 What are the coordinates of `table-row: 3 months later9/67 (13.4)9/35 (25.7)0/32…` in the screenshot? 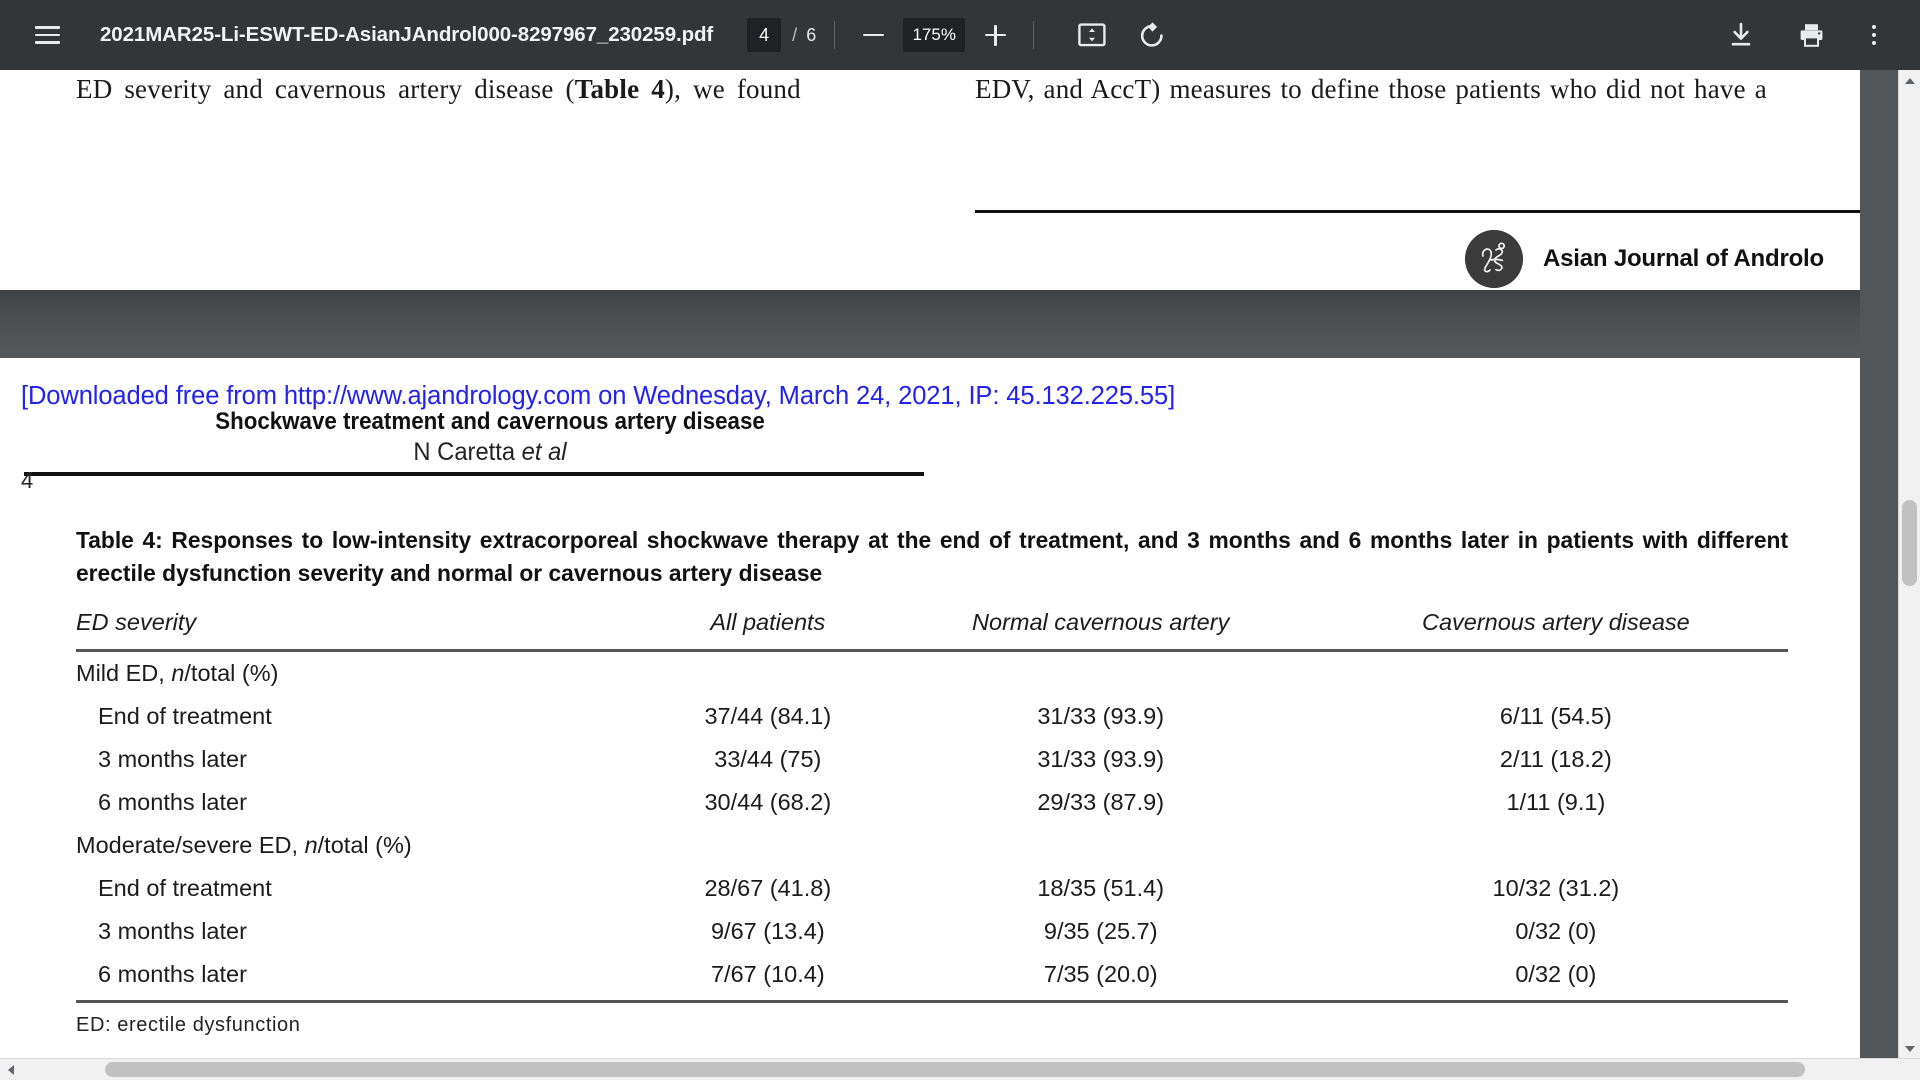 It's located at (932, 931).